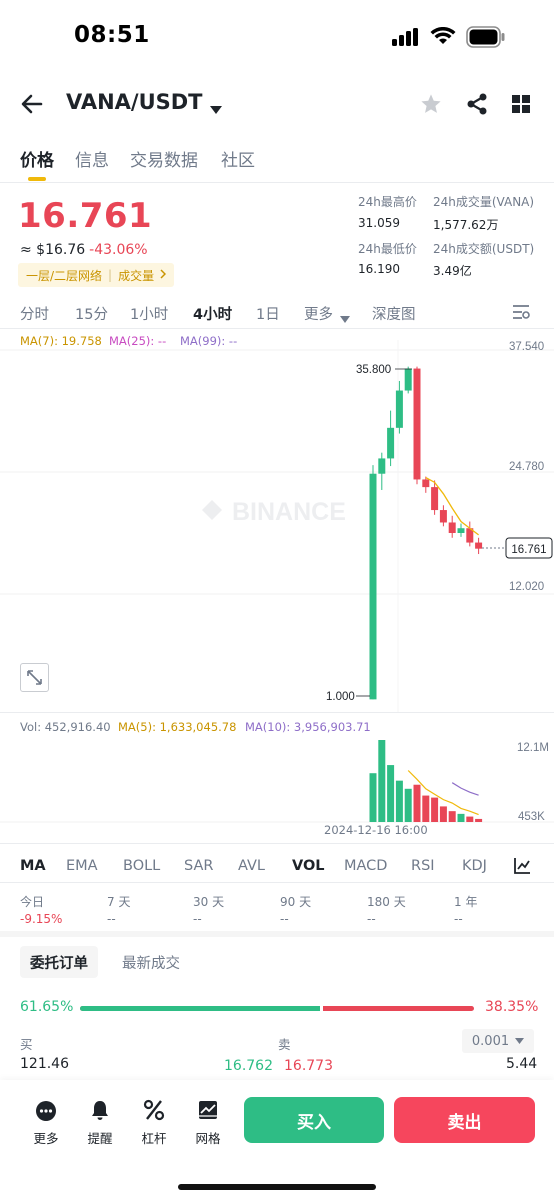 The image size is (554, 1200). Describe the element at coordinates (134, 102) in the screenshot. I see `pair-title: VANA/USDT` at that location.